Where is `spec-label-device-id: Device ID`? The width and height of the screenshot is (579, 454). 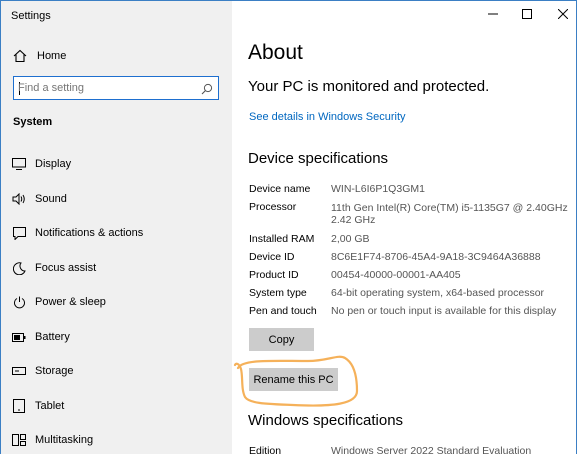 spec-label-device-id: Device ID is located at coordinates (272, 257).